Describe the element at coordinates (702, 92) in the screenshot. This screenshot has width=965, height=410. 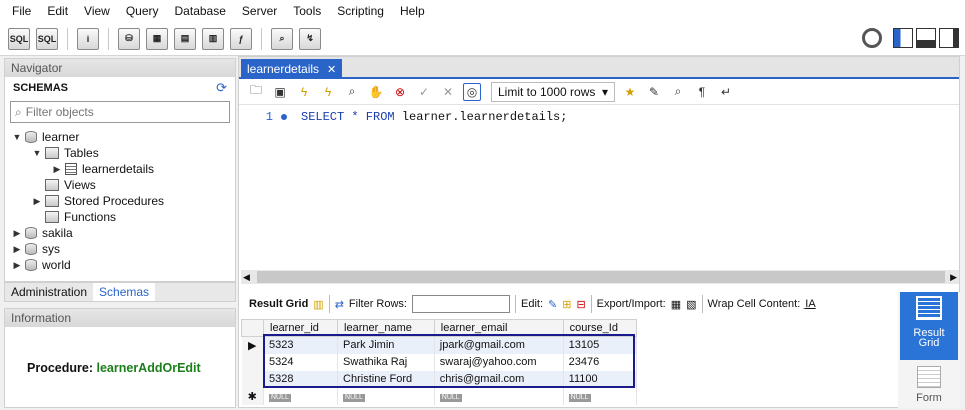
I see `invisible-chars-icon: ¶` at that location.